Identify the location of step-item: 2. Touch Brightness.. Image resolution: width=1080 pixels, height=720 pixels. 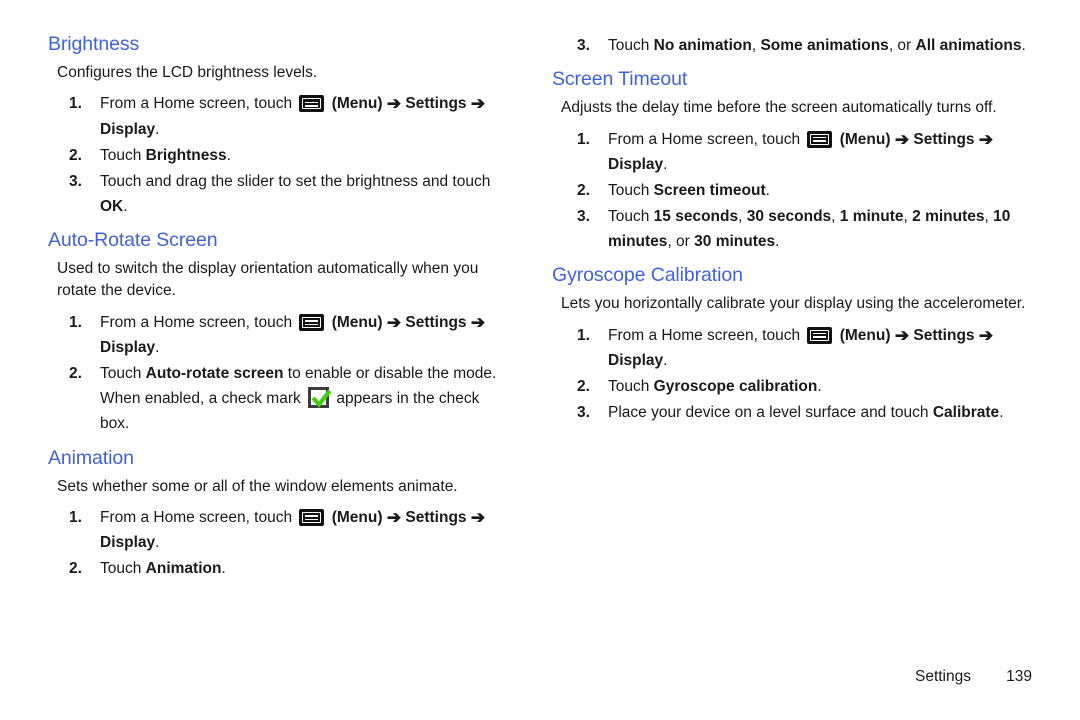
(279, 155).